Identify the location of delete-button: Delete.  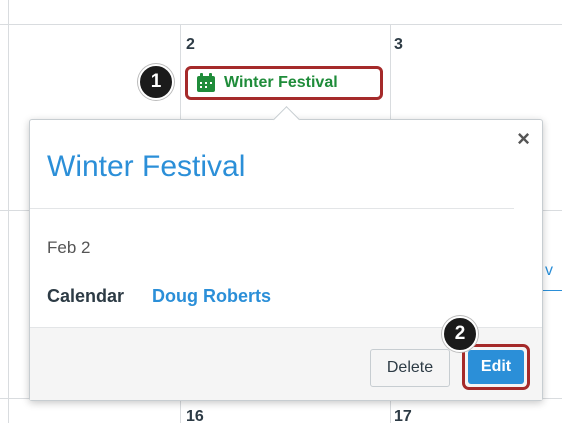
(410, 368).